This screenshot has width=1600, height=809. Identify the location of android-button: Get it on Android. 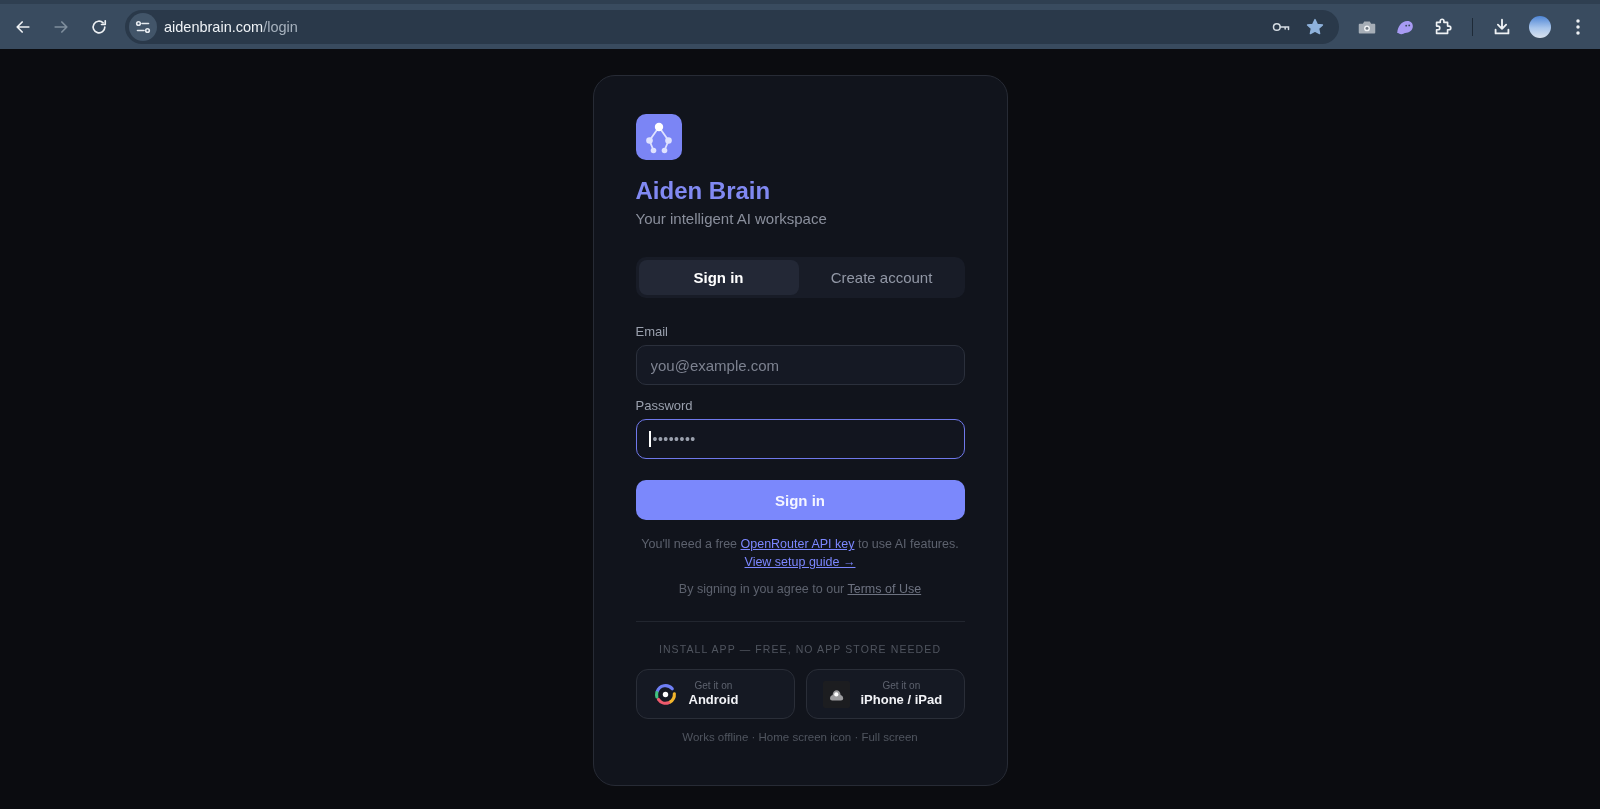
(715, 694).